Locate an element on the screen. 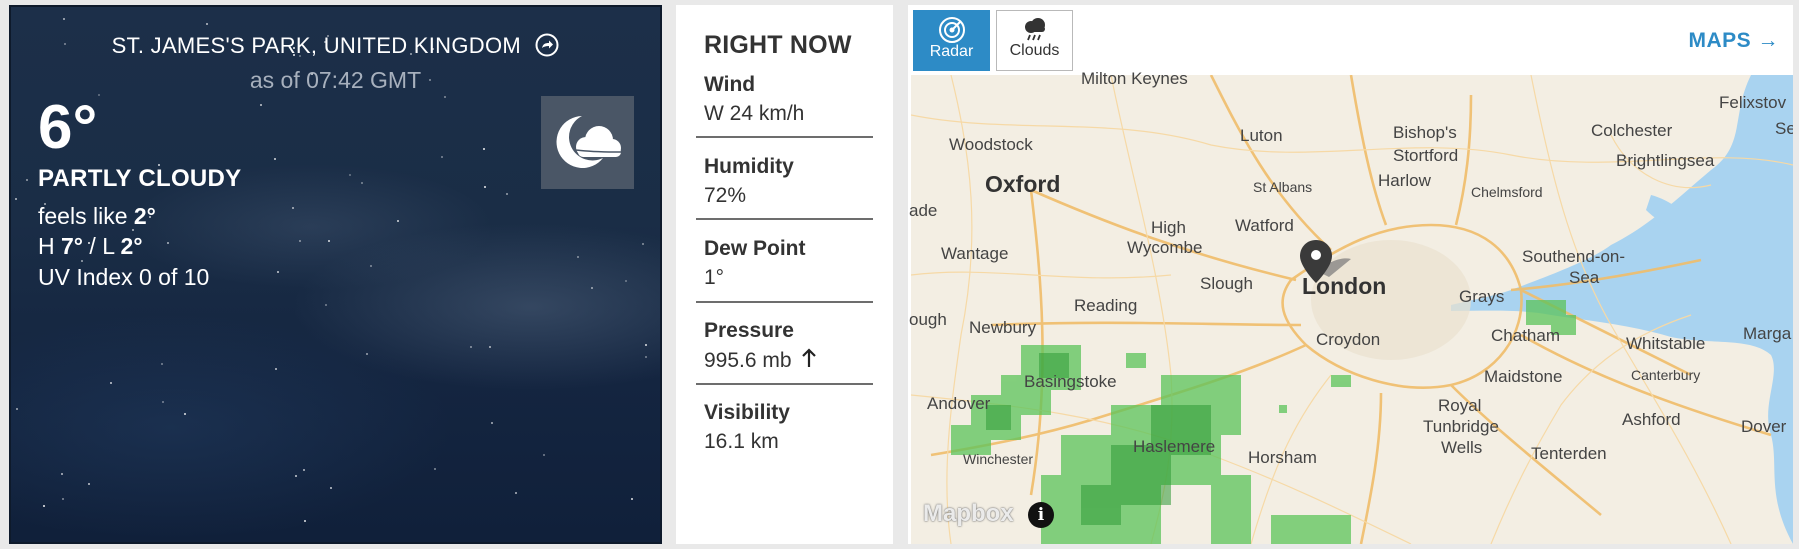 The width and height of the screenshot is (1799, 549). feels-like: feels like 2° is located at coordinates (97, 216).